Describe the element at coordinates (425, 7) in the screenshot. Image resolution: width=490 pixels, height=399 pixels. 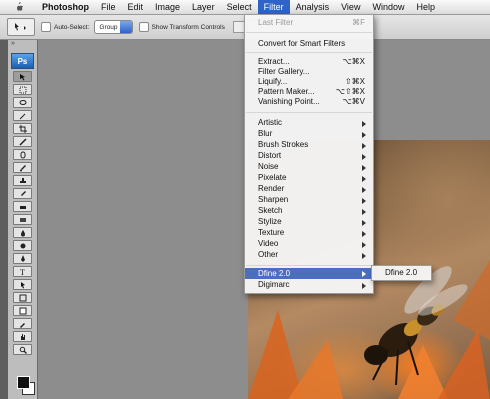
I see `menu-help: Help` at that location.